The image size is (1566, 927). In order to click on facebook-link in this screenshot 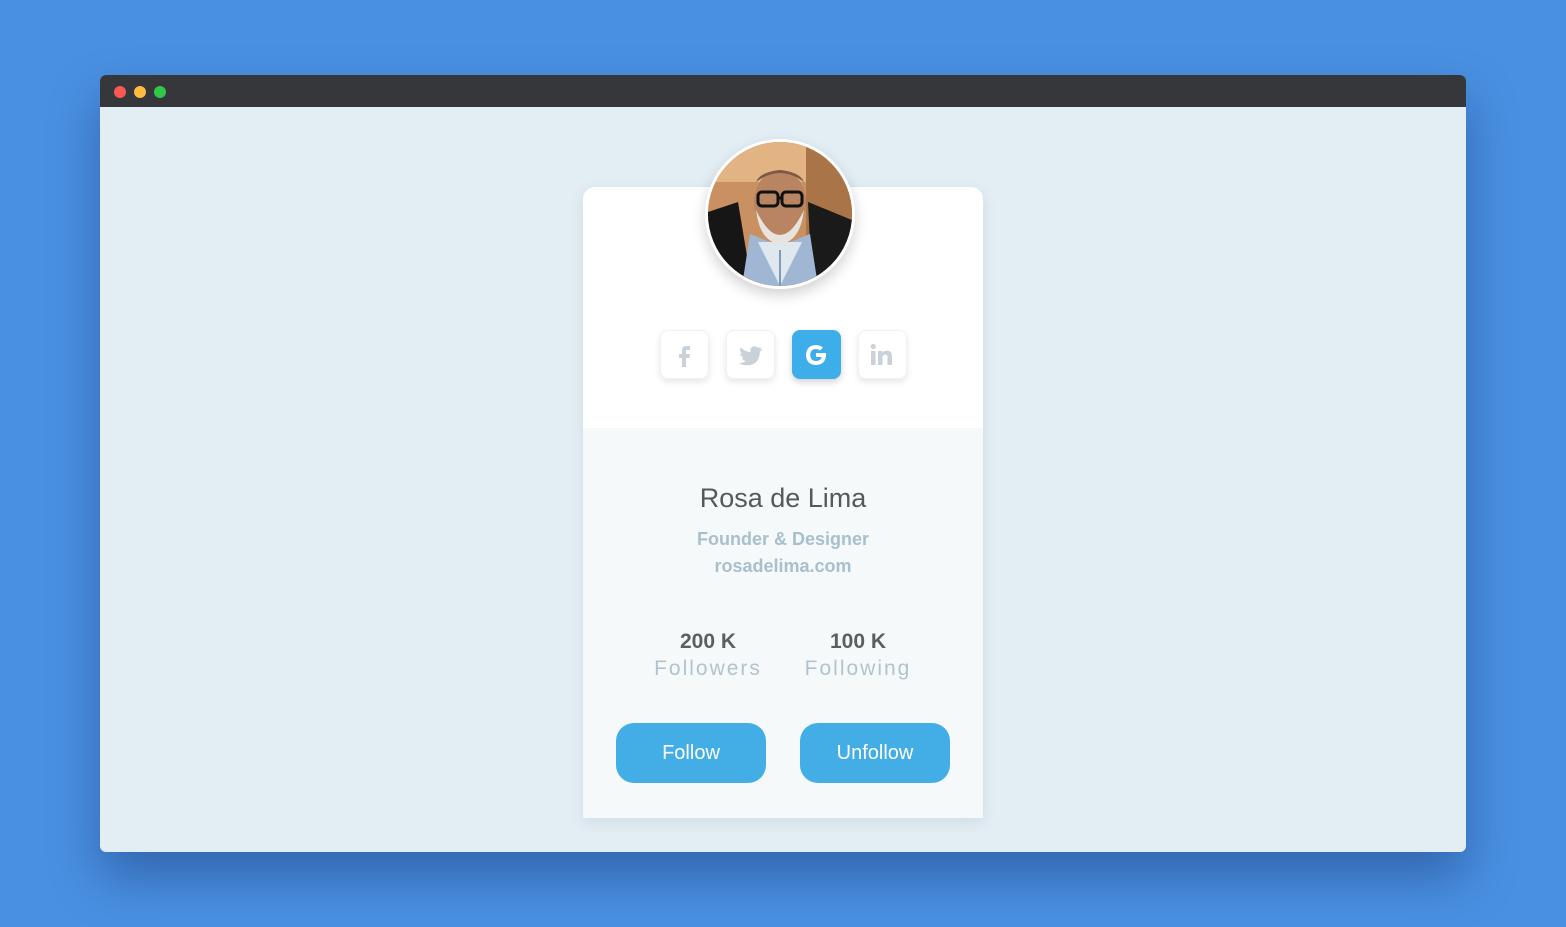, I will do `click(684, 354)`.